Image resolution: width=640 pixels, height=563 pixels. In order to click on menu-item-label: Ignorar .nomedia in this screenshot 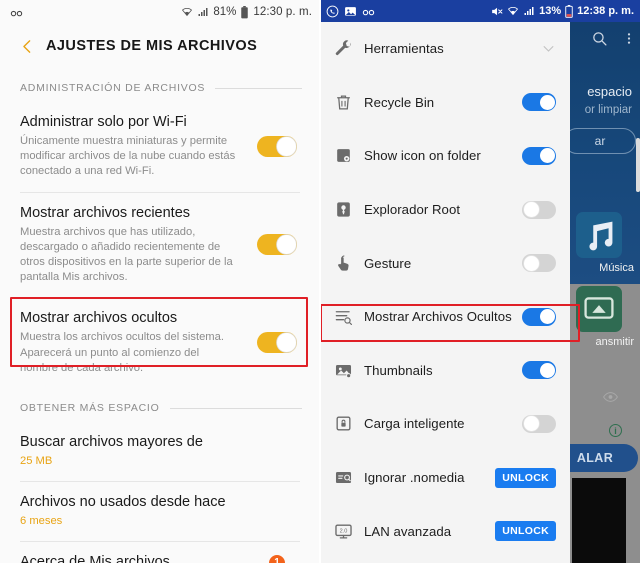, I will do `click(414, 478)`.